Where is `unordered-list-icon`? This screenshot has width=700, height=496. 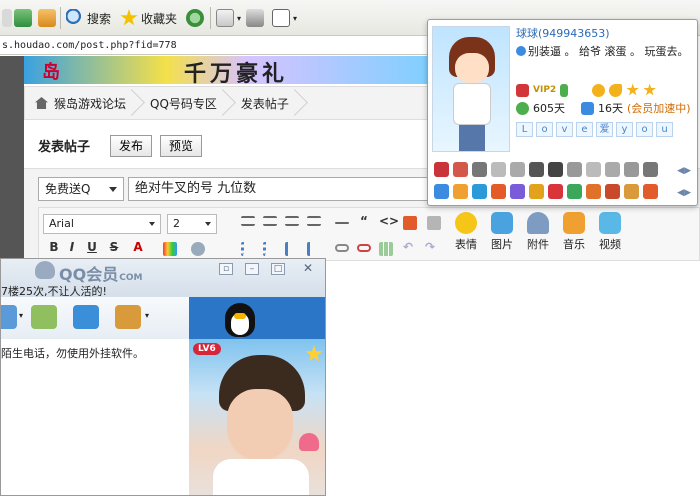 unordered-list-icon is located at coordinates (270, 249).